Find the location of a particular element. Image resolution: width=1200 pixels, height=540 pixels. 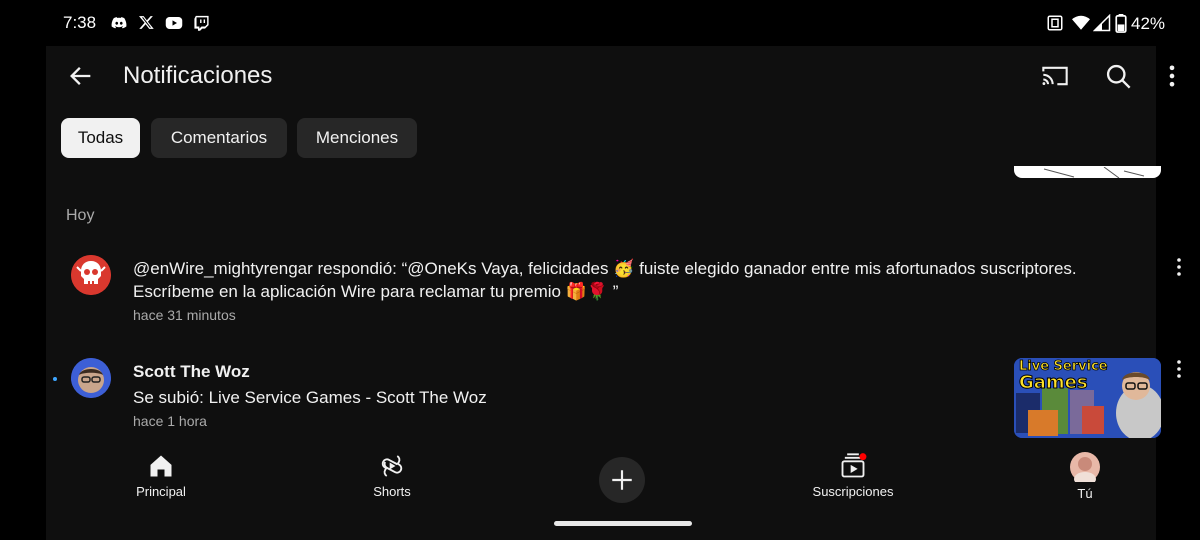

section-label-today: Hoy is located at coordinates (80, 215).